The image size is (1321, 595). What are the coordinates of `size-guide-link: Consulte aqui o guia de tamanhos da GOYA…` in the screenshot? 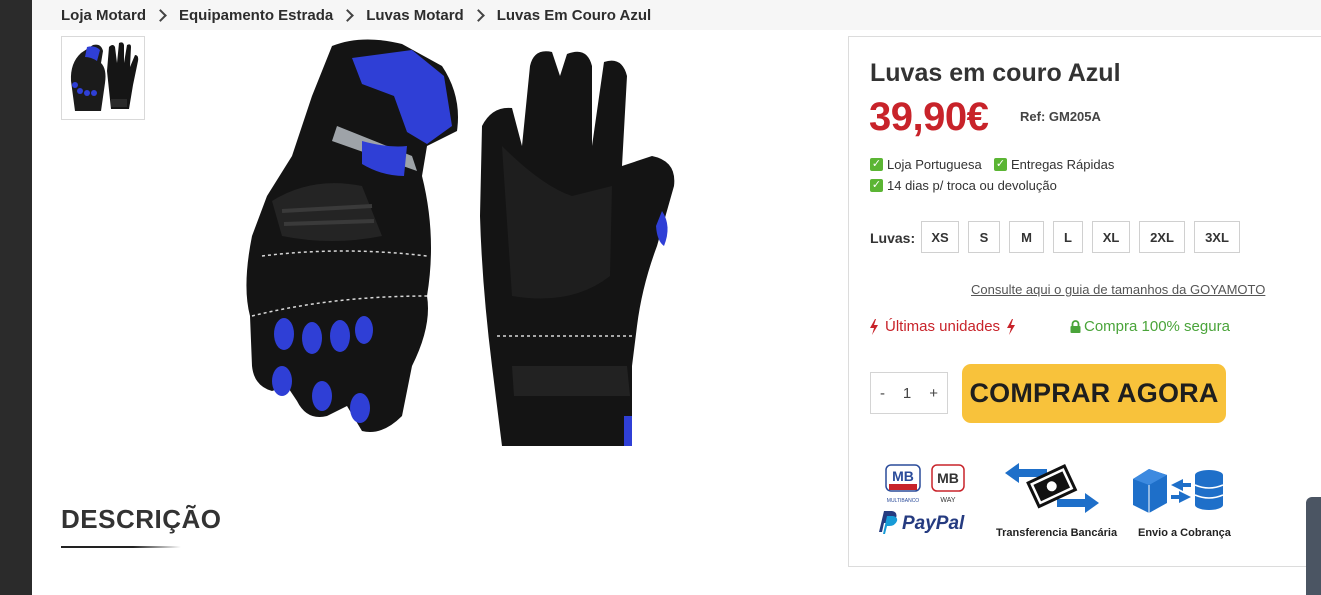 It's located at (1118, 289).